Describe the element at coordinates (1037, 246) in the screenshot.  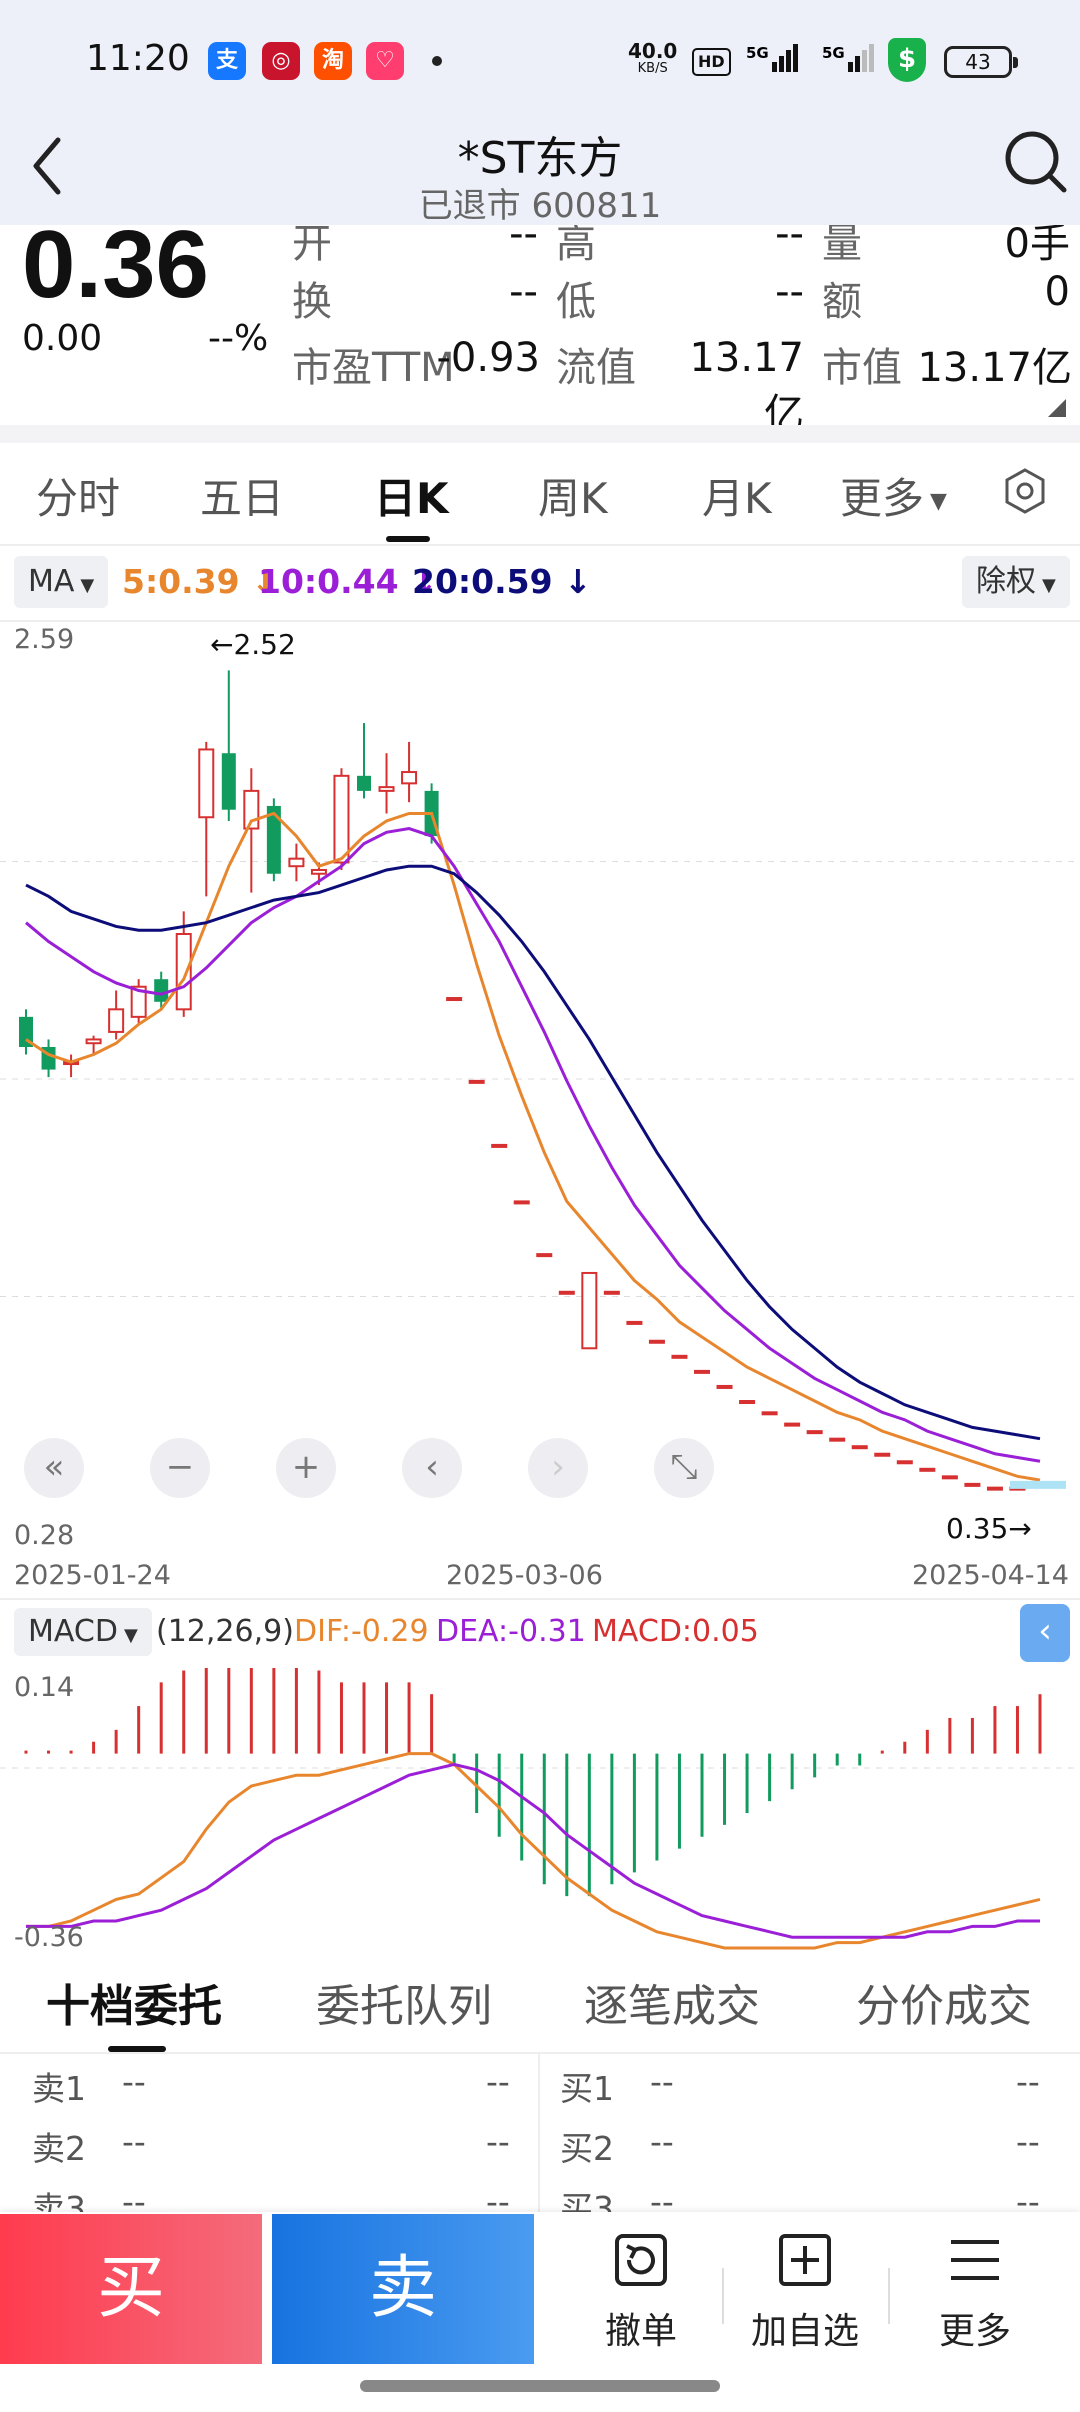
I see `quote-value-volume: 0手` at that location.